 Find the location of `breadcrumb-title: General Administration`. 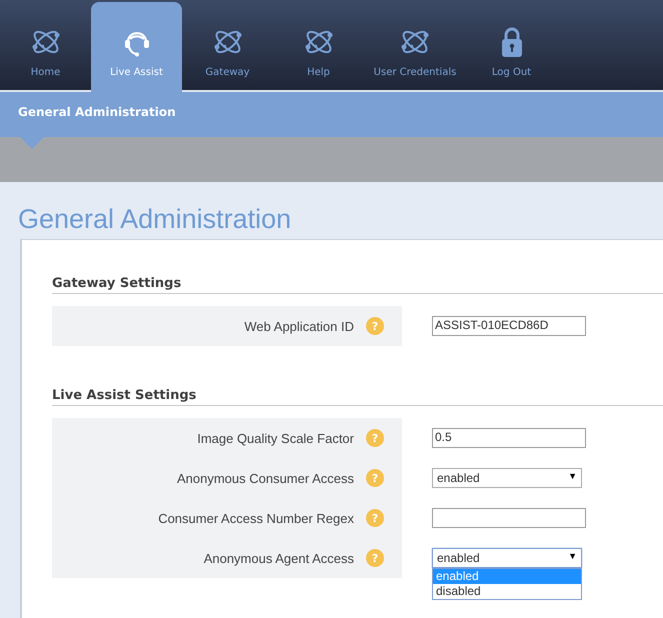

breadcrumb-title: General Administration is located at coordinates (97, 111).